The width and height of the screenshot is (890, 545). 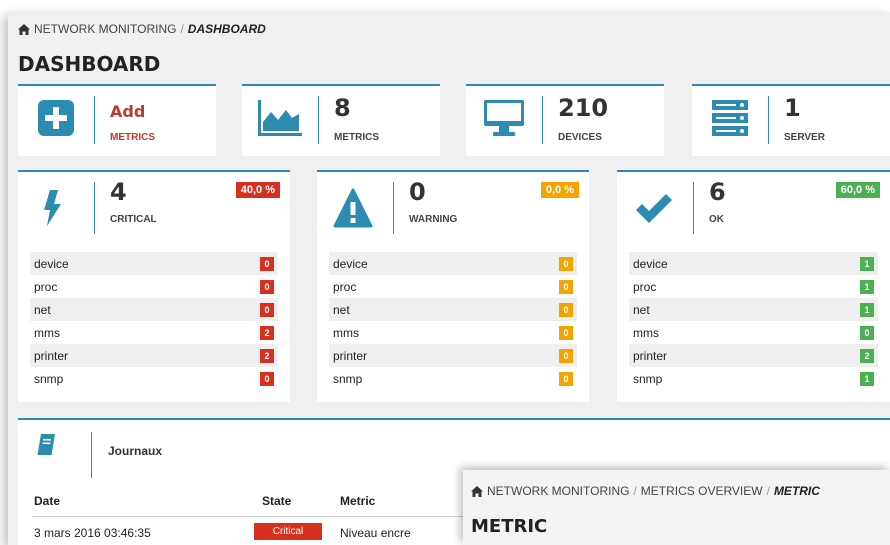 What do you see at coordinates (288, 531) in the screenshot?
I see `state-badge: Critical` at bounding box center [288, 531].